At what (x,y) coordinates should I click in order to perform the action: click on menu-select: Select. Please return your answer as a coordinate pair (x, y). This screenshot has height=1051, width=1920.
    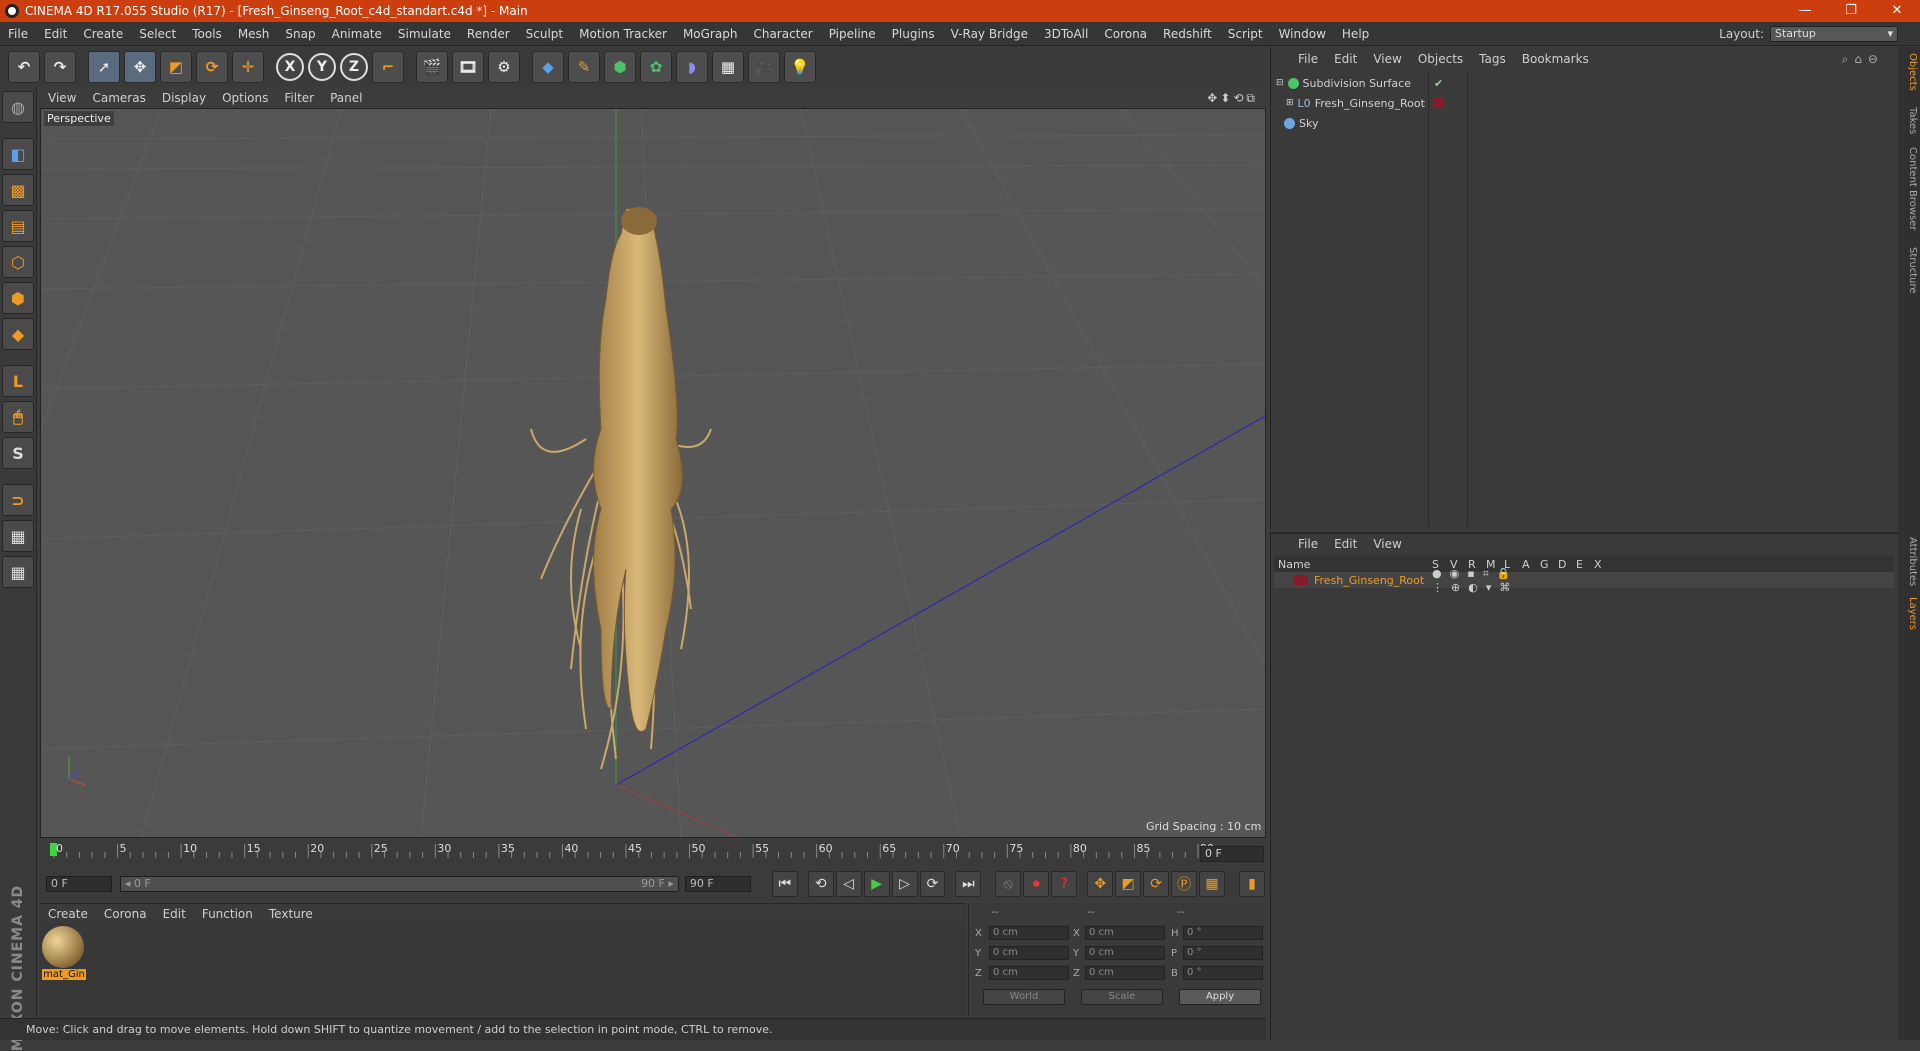
    Looking at the image, I should click on (157, 34).